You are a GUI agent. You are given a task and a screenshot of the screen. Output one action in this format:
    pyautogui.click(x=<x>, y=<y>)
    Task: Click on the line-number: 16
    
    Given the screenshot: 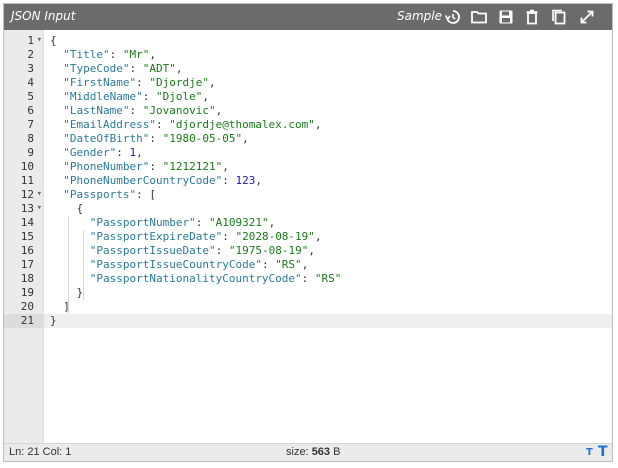 What is the action you would take?
    pyautogui.click(x=24, y=251)
    